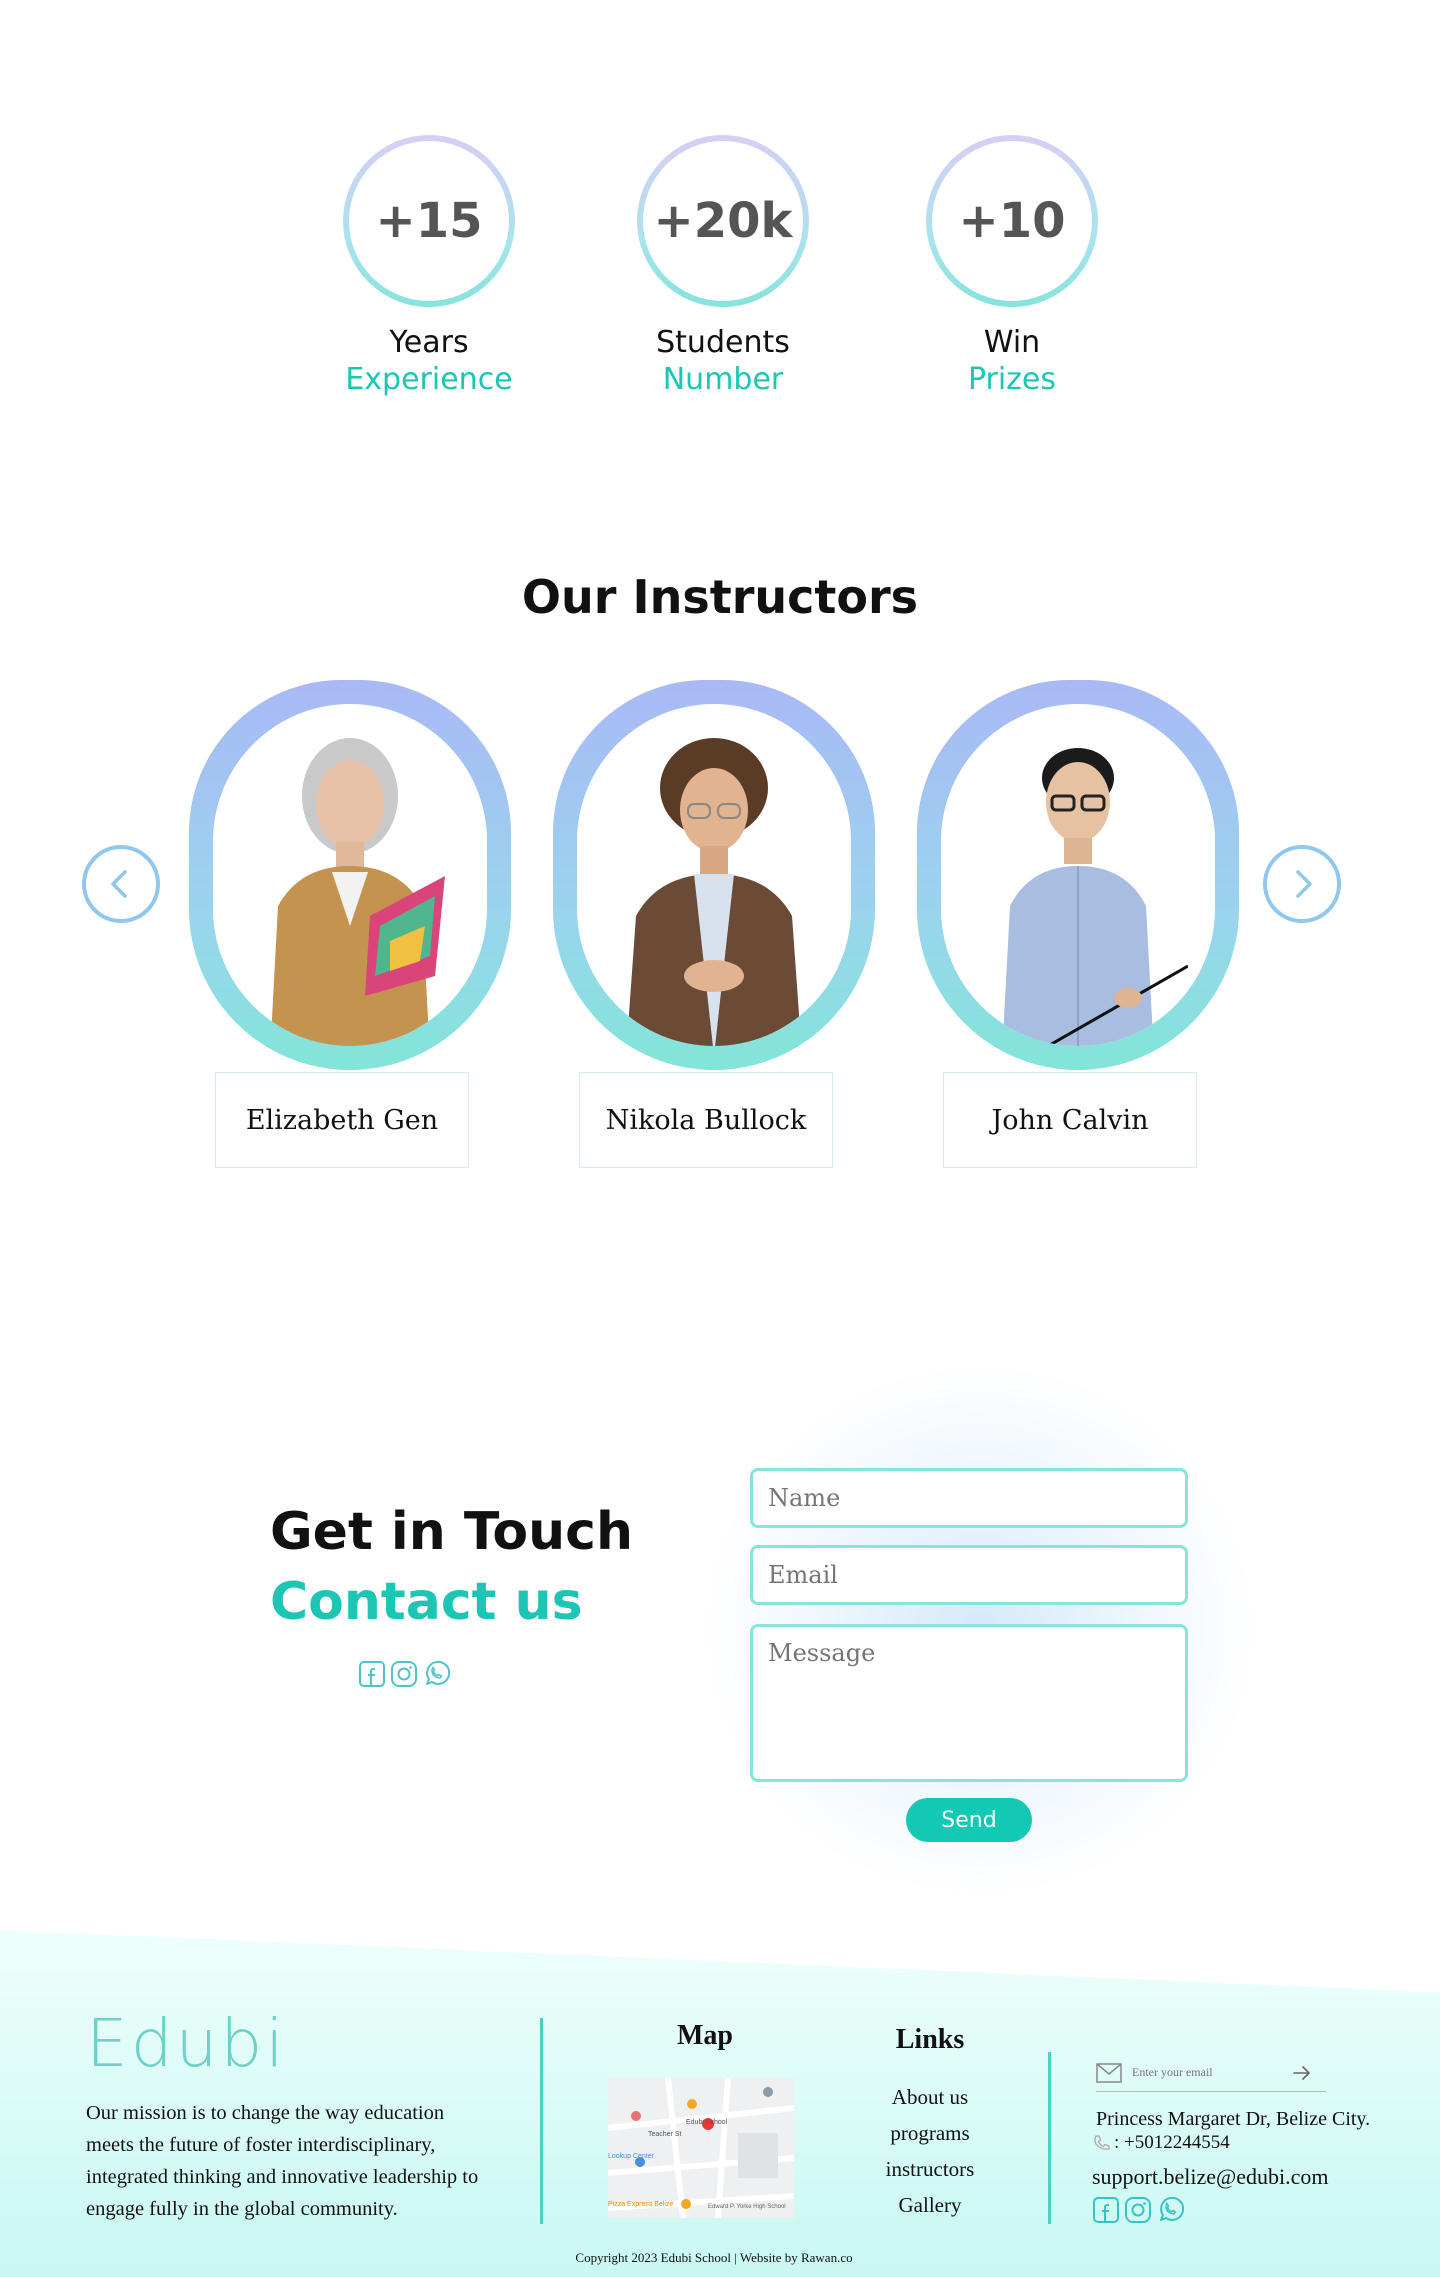 The width and height of the screenshot is (1440, 2277). I want to click on link-gallery: Gallery, so click(930, 2206).